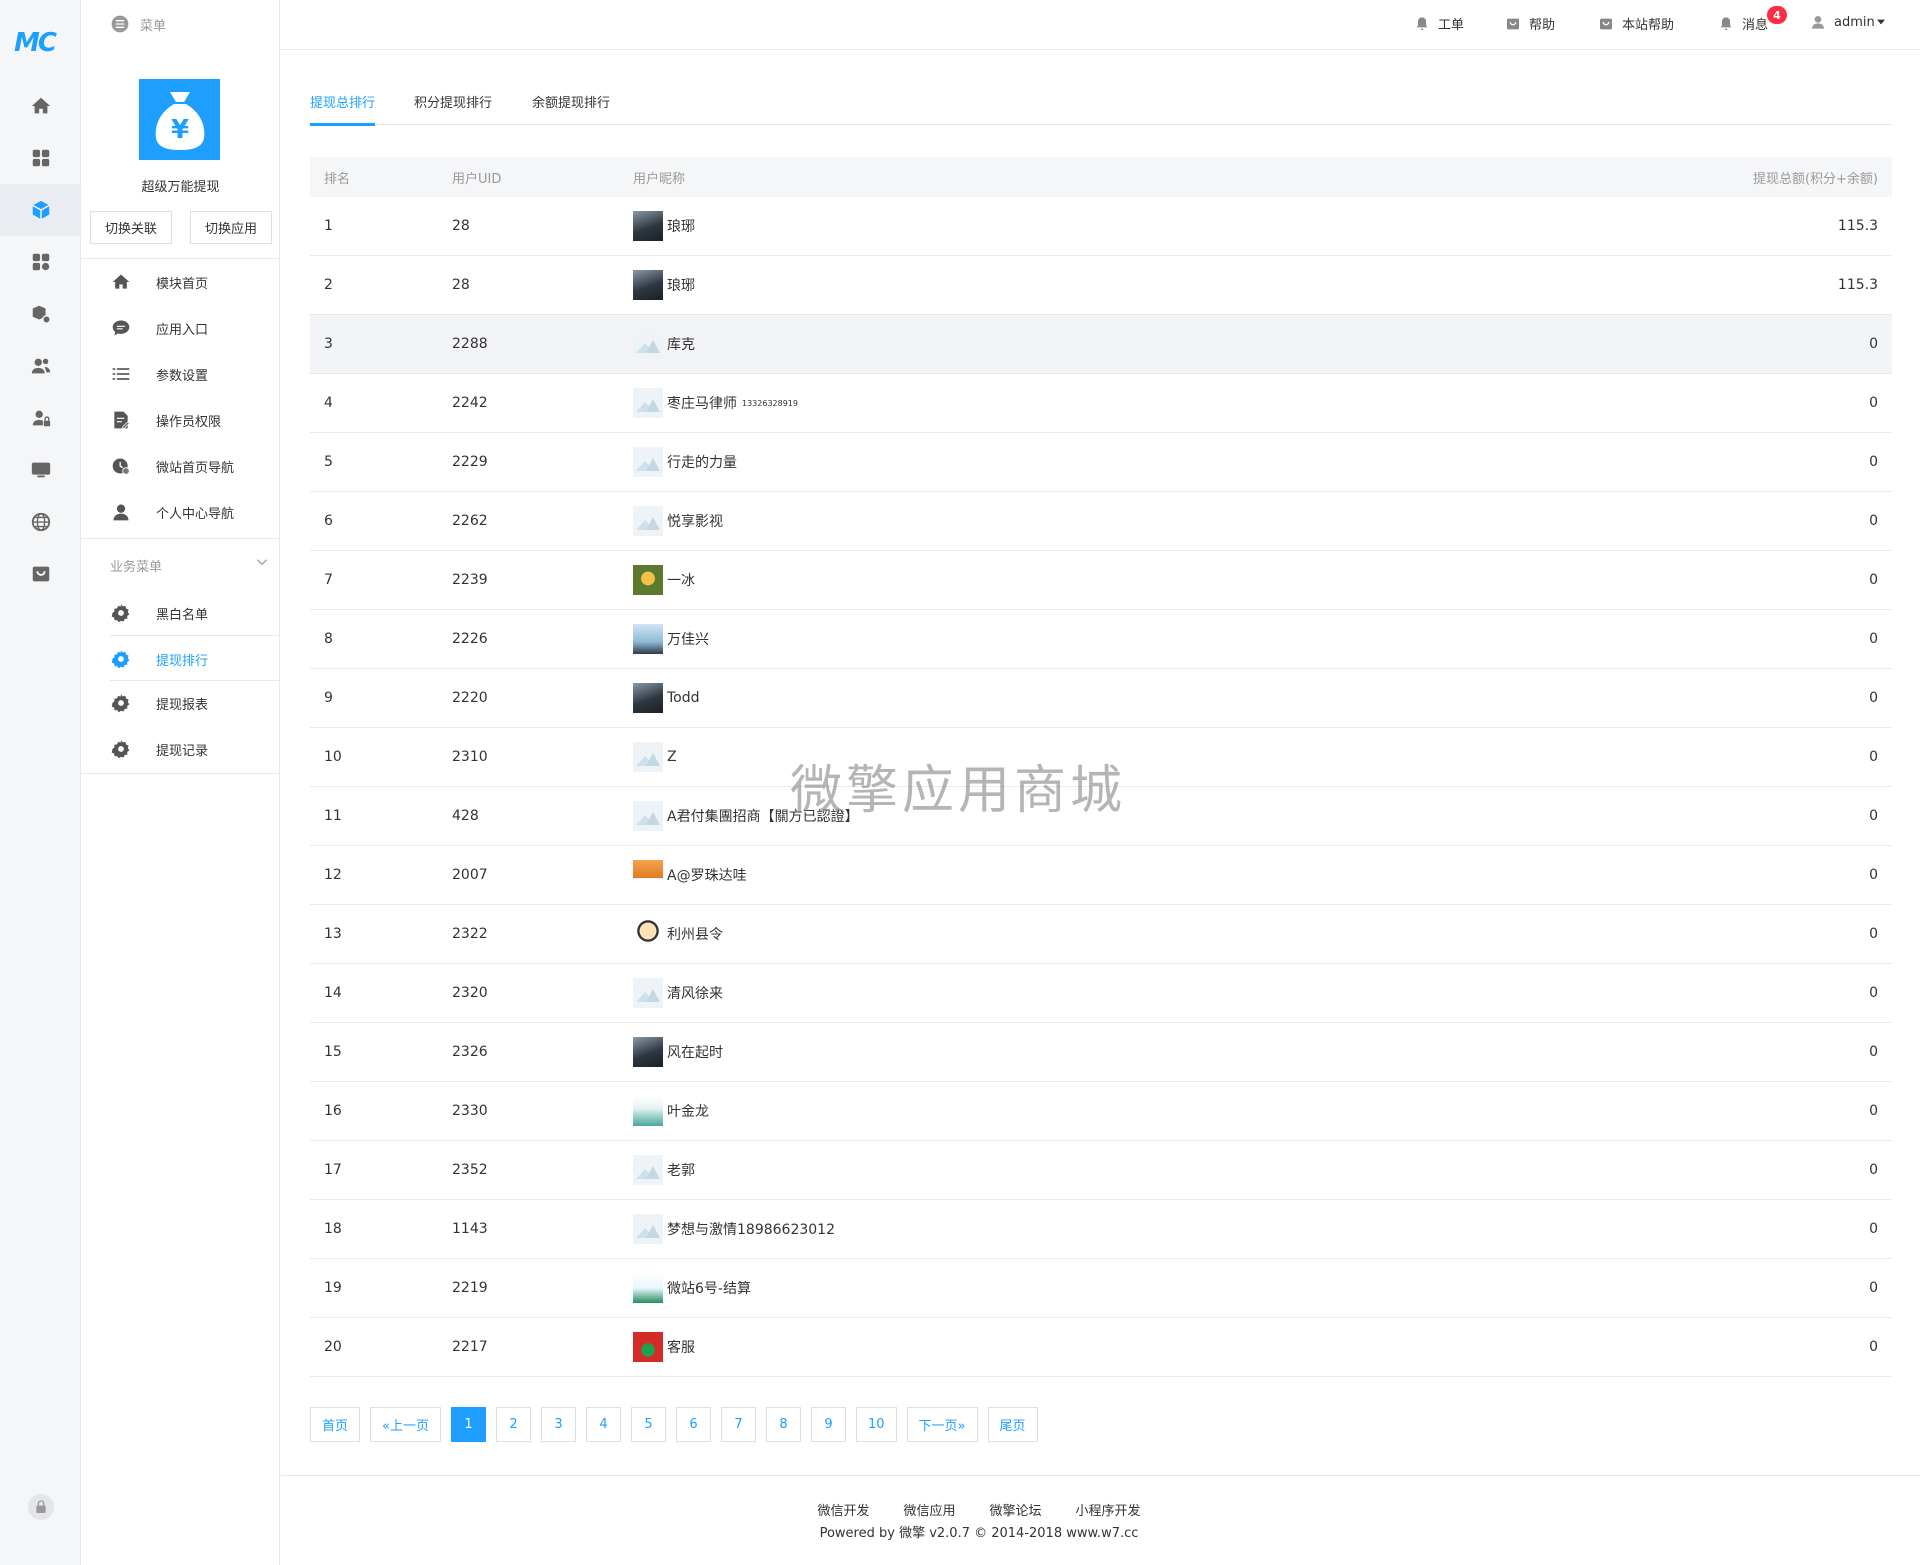  I want to click on menu-toggle: 菜单, so click(138, 24).